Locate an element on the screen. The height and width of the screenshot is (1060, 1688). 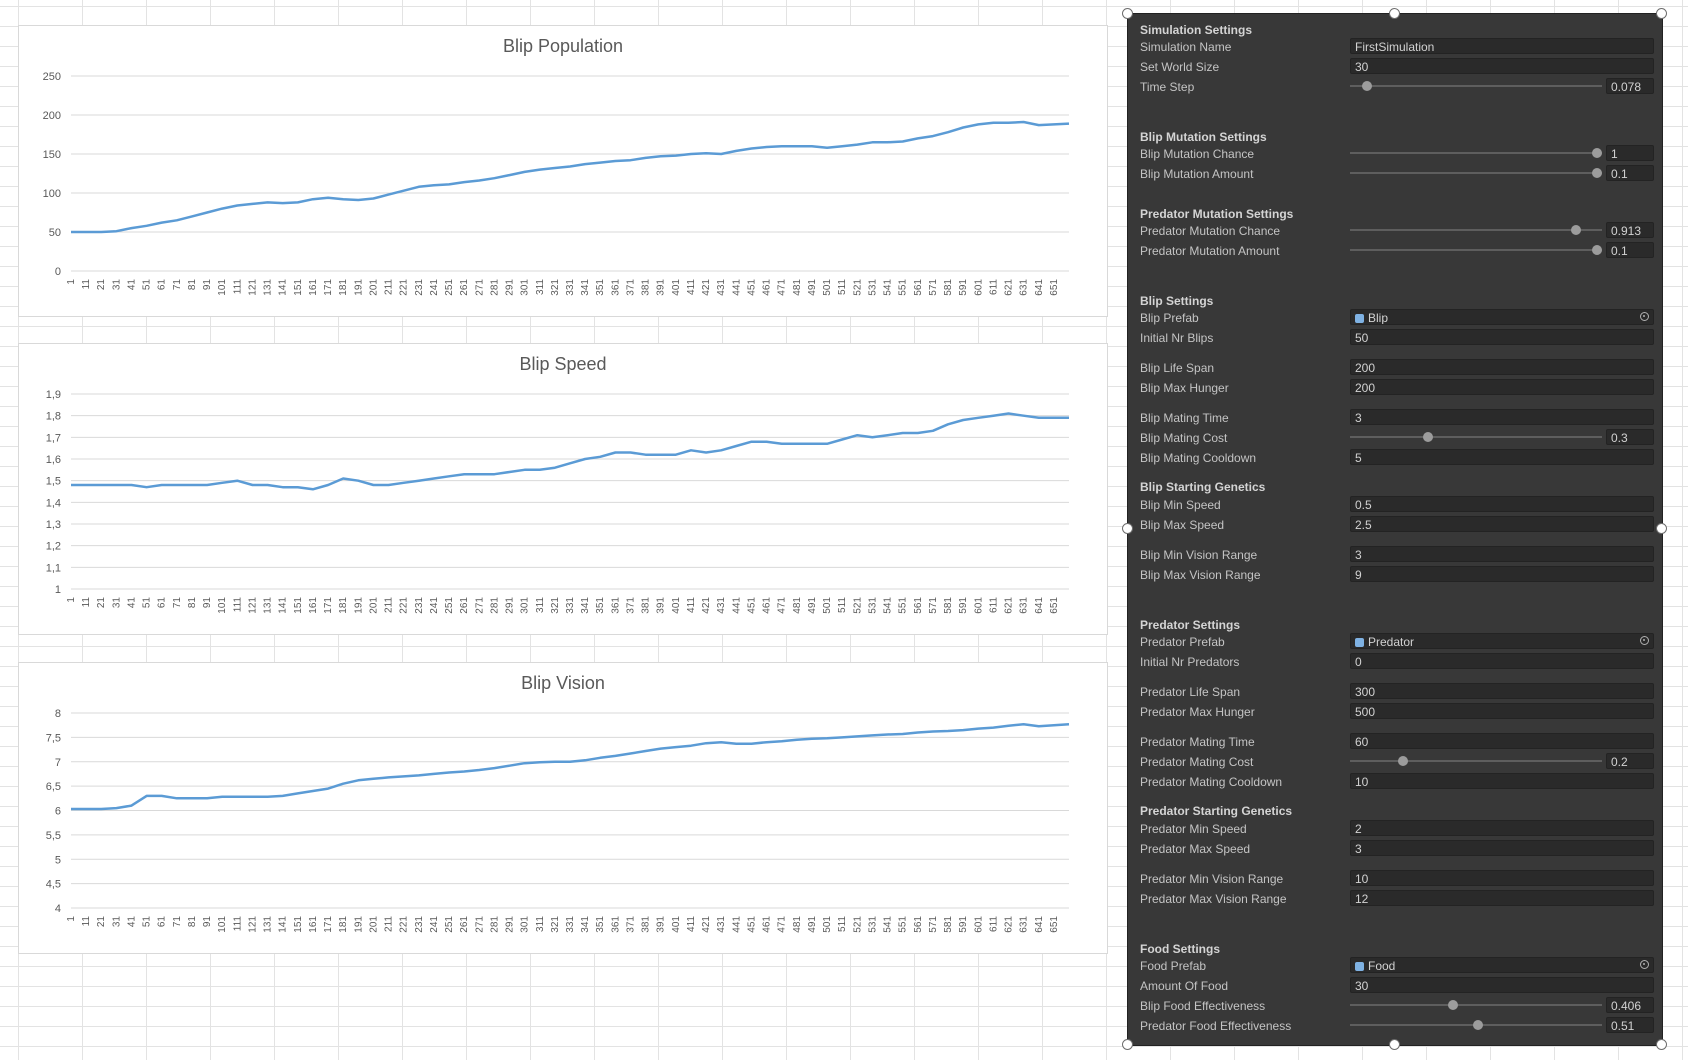
predator-min-vision-range-field: 10 is located at coordinates (1502, 878).